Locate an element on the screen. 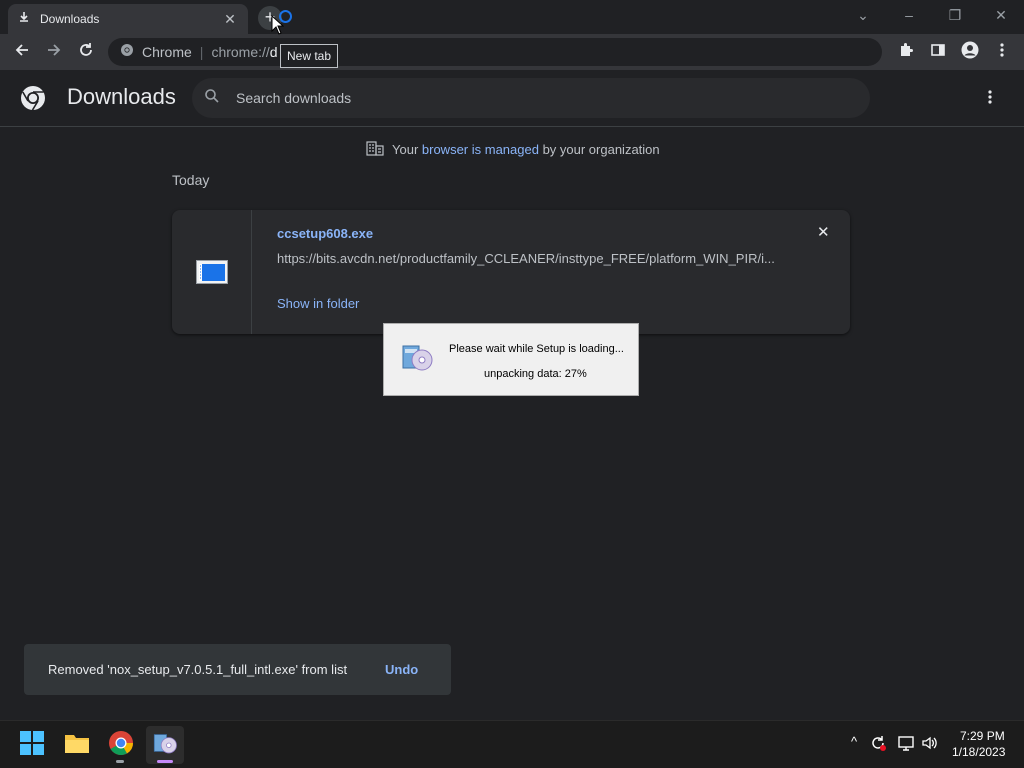 Image resolution: width=1024 pixels, height=768 pixels. tab-title: Downloads is located at coordinates (70, 19).